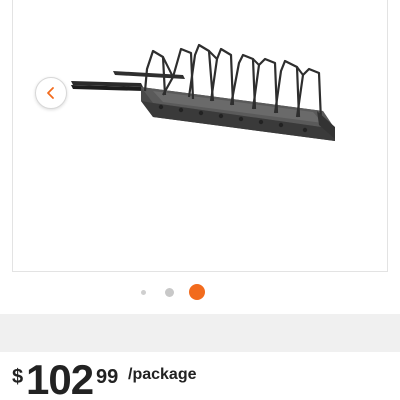  I want to click on previous-image-button, so click(51, 93).